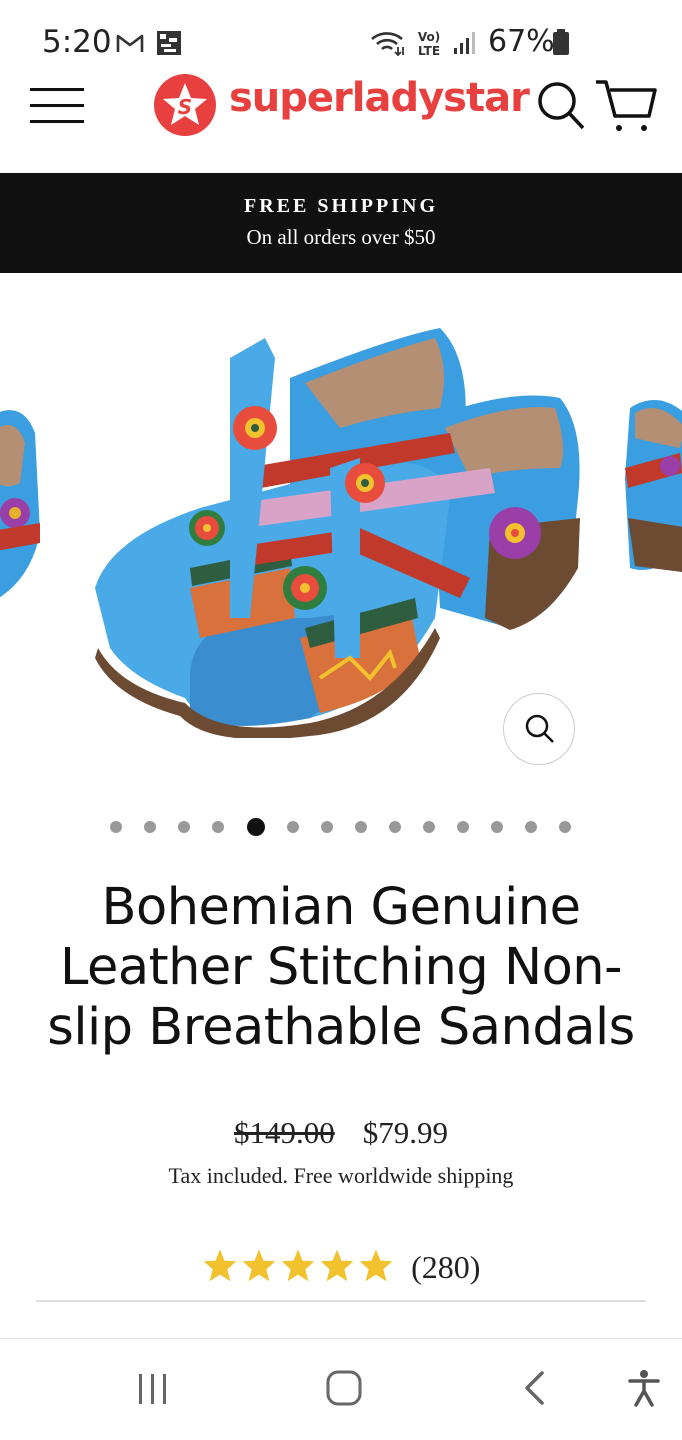  What do you see at coordinates (445, 1267) in the screenshot?
I see `review-count: (280)` at bounding box center [445, 1267].